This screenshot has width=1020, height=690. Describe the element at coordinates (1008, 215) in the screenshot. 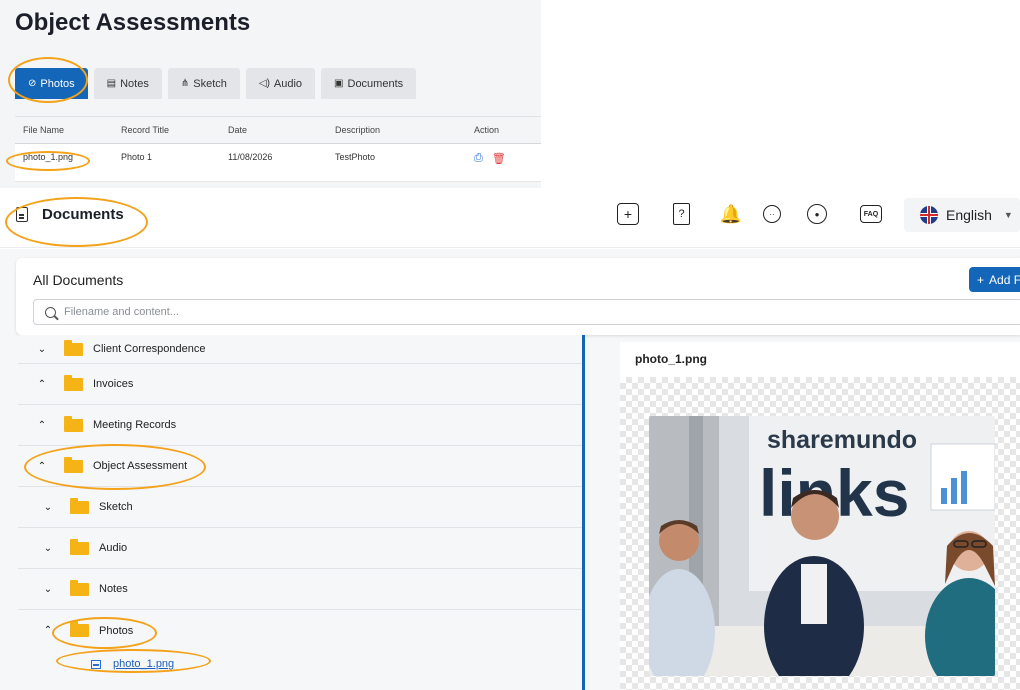

I see `chevron-down-icon: ▼` at that location.